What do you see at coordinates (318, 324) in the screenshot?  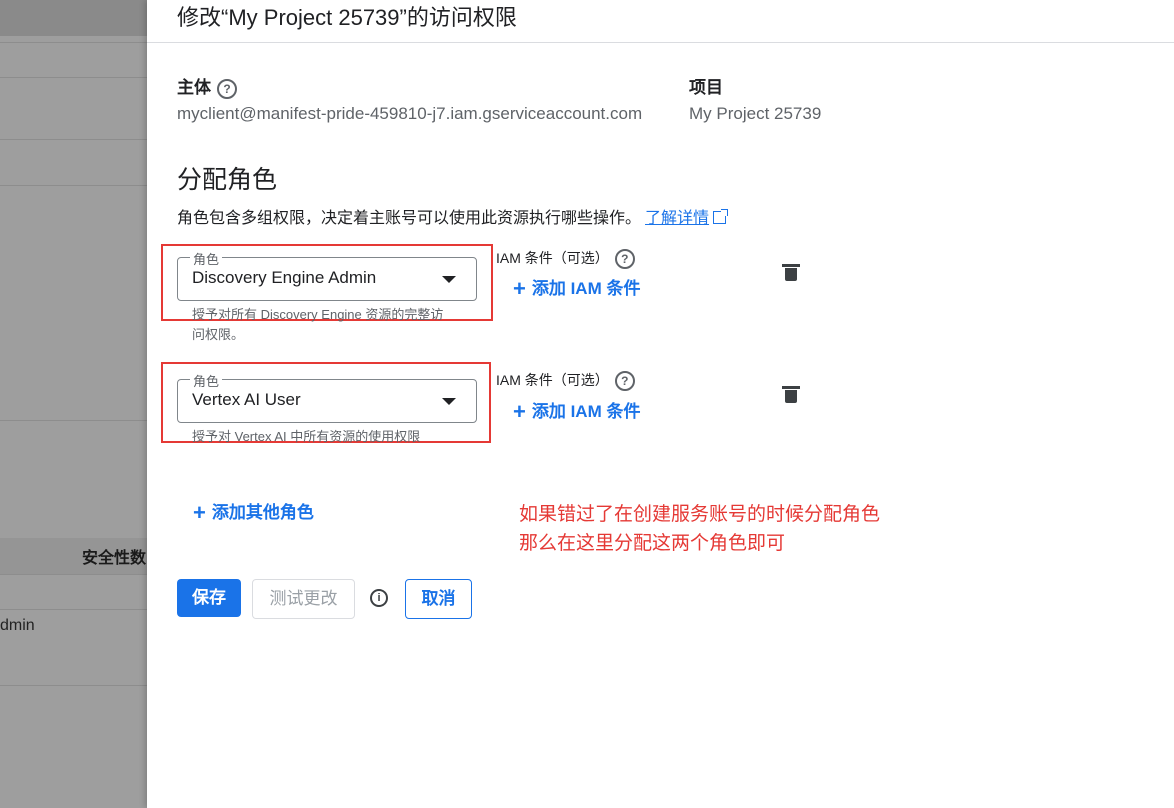 I see `role-hint-1: 授予对所有 Discovery Engine 资源的完整访问权限。` at bounding box center [318, 324].